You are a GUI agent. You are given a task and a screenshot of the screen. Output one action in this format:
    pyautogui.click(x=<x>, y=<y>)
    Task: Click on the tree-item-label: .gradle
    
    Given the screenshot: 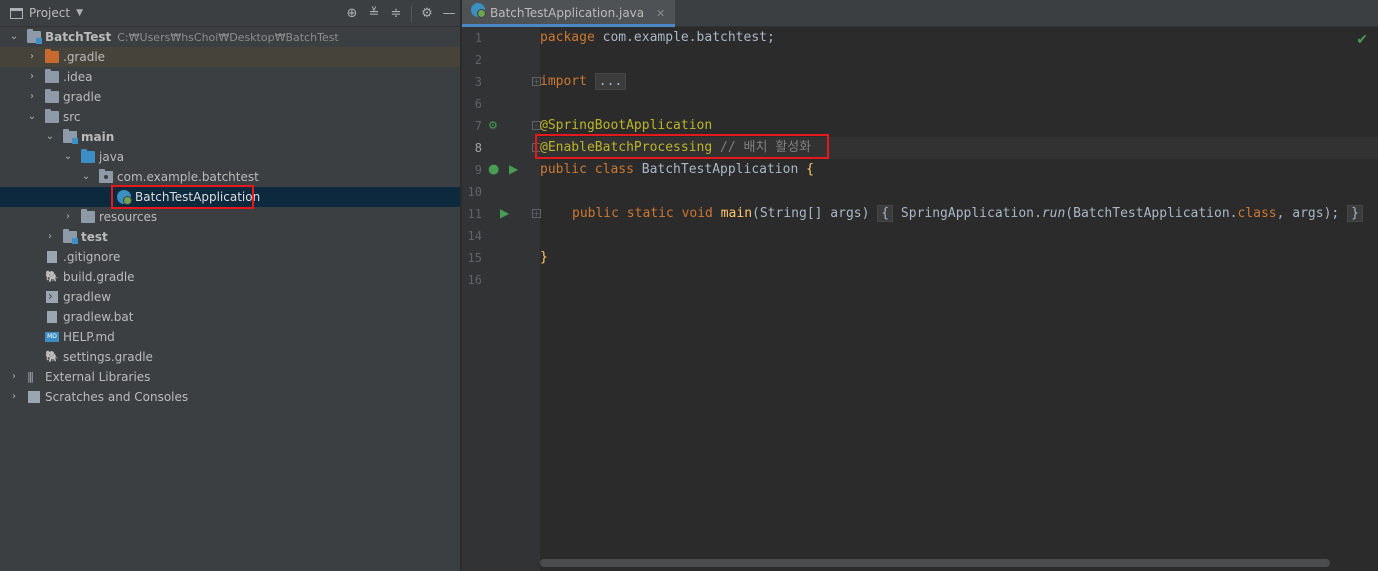 What is the action you would take?
    pyautogui.click(x=84, y=57)
    